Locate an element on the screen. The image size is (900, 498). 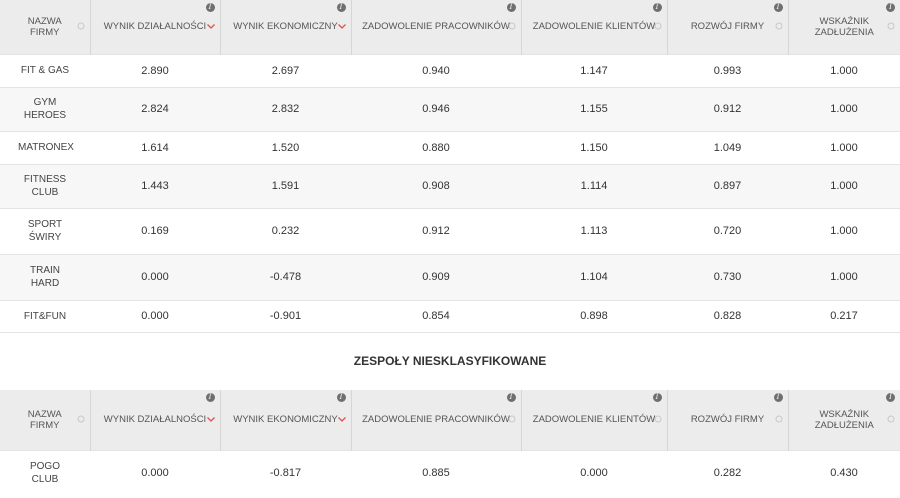
column-header-label: ROZWÓJ FIRMY is located at coordinates (727, 27).